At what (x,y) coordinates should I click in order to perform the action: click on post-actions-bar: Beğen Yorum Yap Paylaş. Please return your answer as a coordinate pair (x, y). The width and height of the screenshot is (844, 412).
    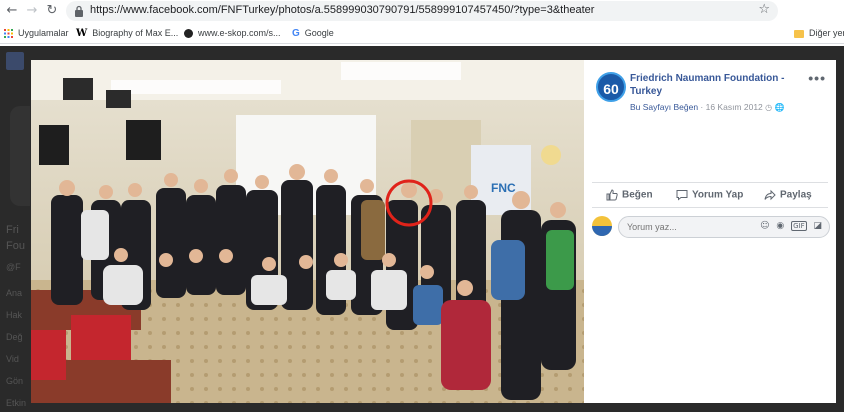
    Looking at the image, I should click on (710, 195).